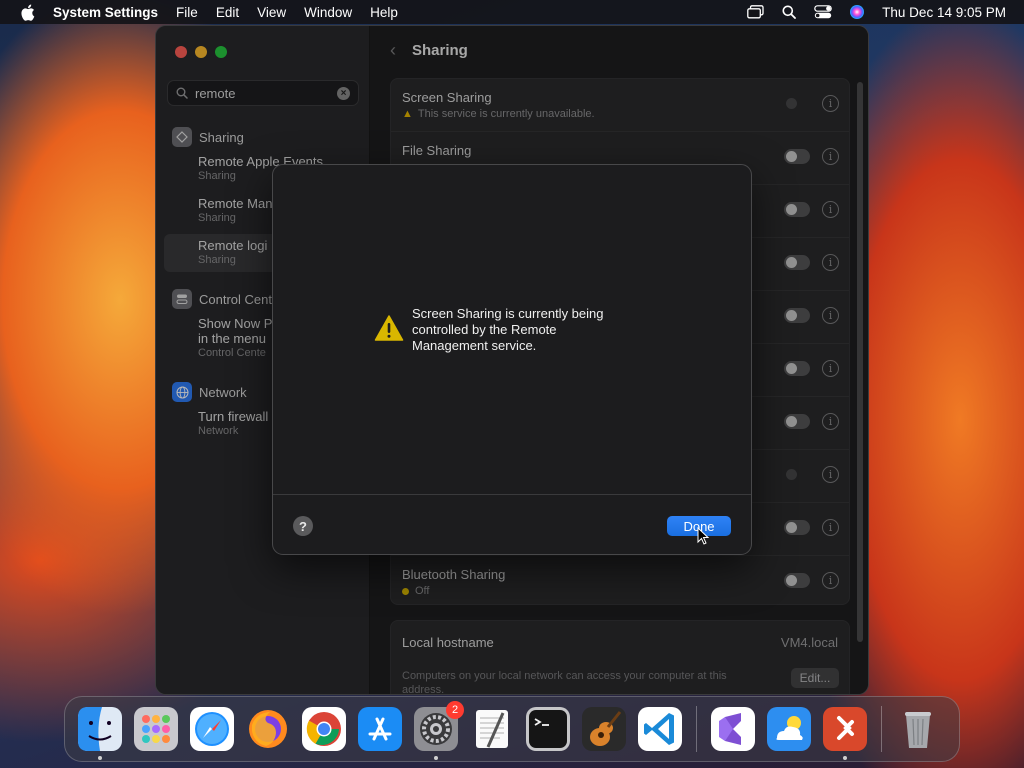 The height and width of the screenshot is (768, 1024). What do you see at coordinates (492, 729) in the screenshot?
I see `textedit-icon` at bounding box center [492, 729].